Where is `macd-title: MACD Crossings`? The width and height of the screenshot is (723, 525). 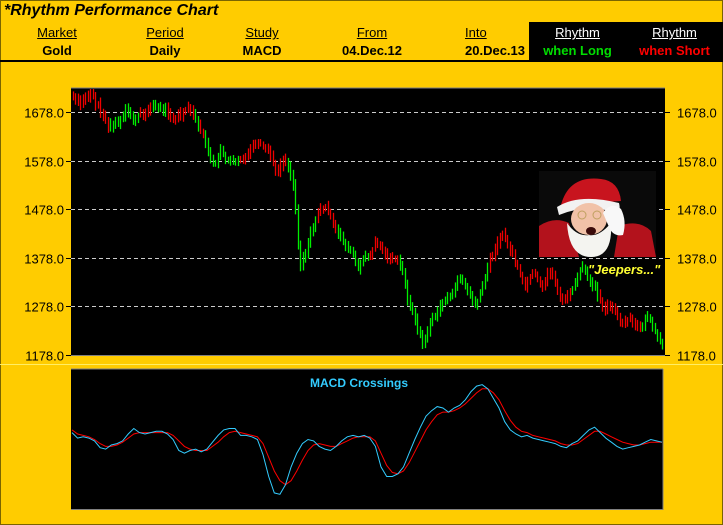 macd-title: MACD Crossings is located at coordinates (359, 383).